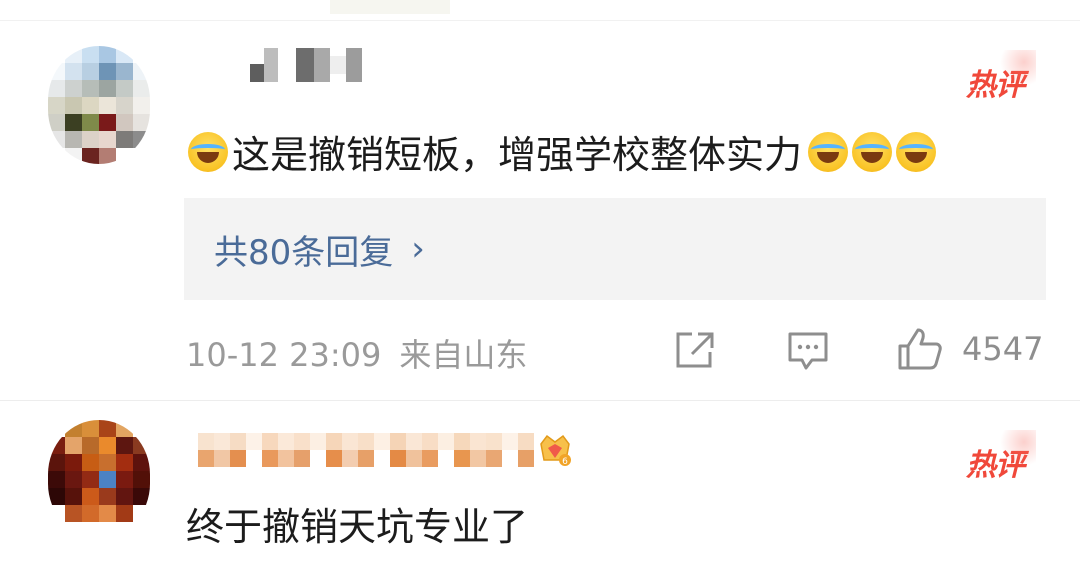  I want to click on share-icon, so click(695, 350).